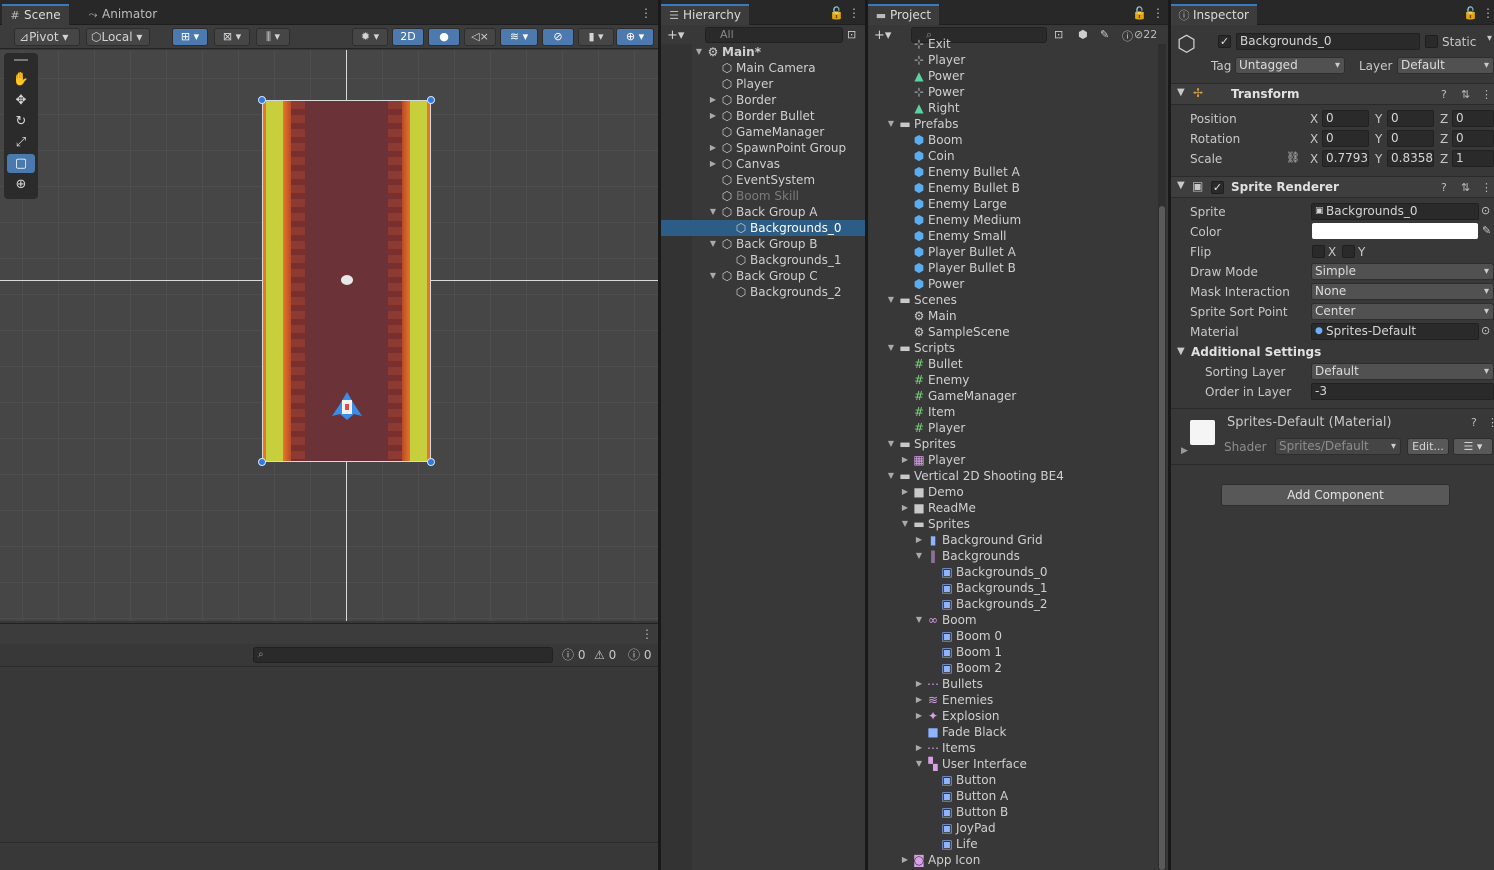 The width and height of the screenshot is (1494, 870). Describe the element at coordinates (1473, 118) in the screenshot. I see `position-z-field: 0` at that location.